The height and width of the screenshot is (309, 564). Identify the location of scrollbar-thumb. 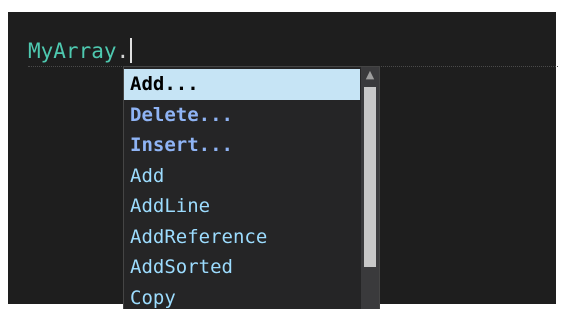
(370, 177).